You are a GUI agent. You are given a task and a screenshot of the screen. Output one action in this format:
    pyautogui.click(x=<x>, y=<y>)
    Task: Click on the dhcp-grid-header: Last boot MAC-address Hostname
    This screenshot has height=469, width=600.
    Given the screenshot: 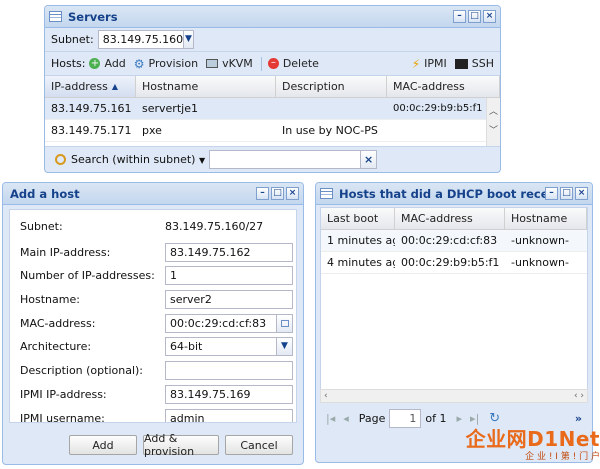 What is the action you would take?
    pyautogui.click(x=454, y=219)
    